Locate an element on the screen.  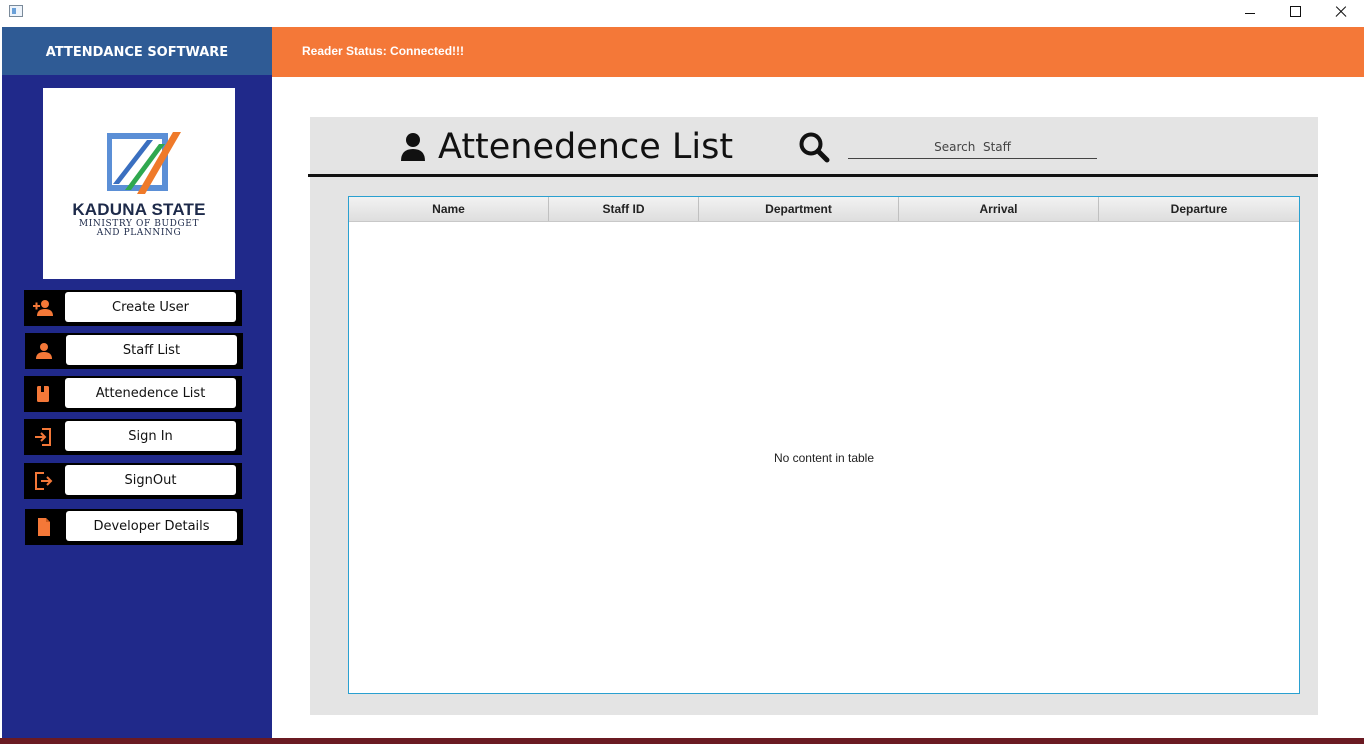
add-user-icon is located at coordinates (43, 308).